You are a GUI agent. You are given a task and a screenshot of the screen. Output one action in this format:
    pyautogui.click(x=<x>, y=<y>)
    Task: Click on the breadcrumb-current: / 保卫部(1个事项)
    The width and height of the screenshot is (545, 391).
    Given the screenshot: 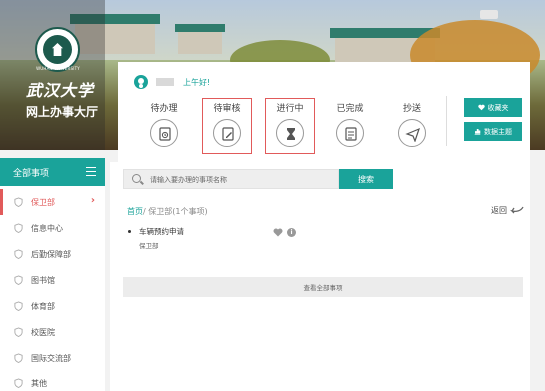 What is the action you would take?
    pyautogui.click(x=175, y=211)
    